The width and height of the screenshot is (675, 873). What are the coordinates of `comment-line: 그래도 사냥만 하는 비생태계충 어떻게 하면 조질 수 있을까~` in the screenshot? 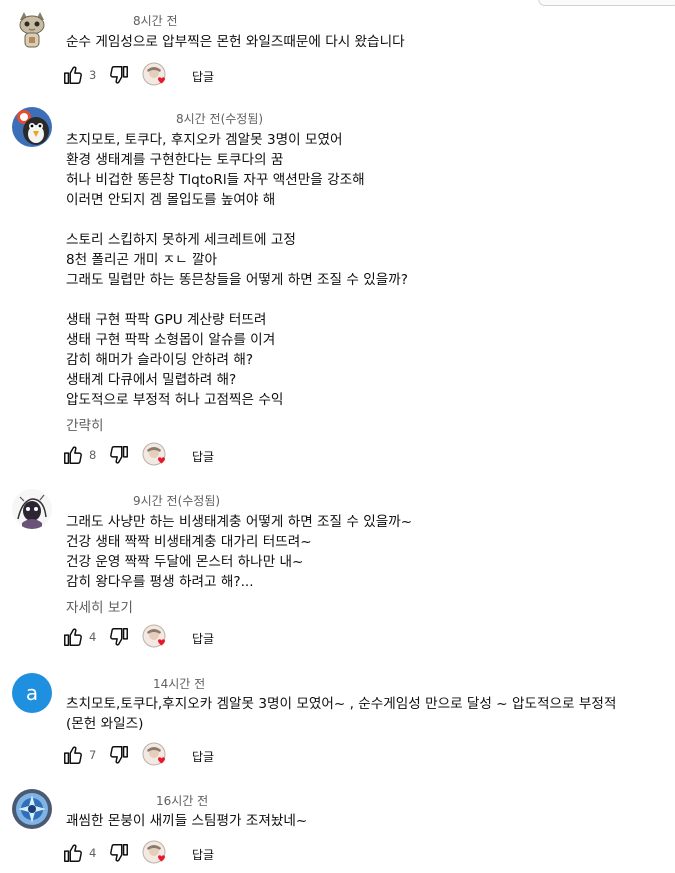 It's located at (239, 522).